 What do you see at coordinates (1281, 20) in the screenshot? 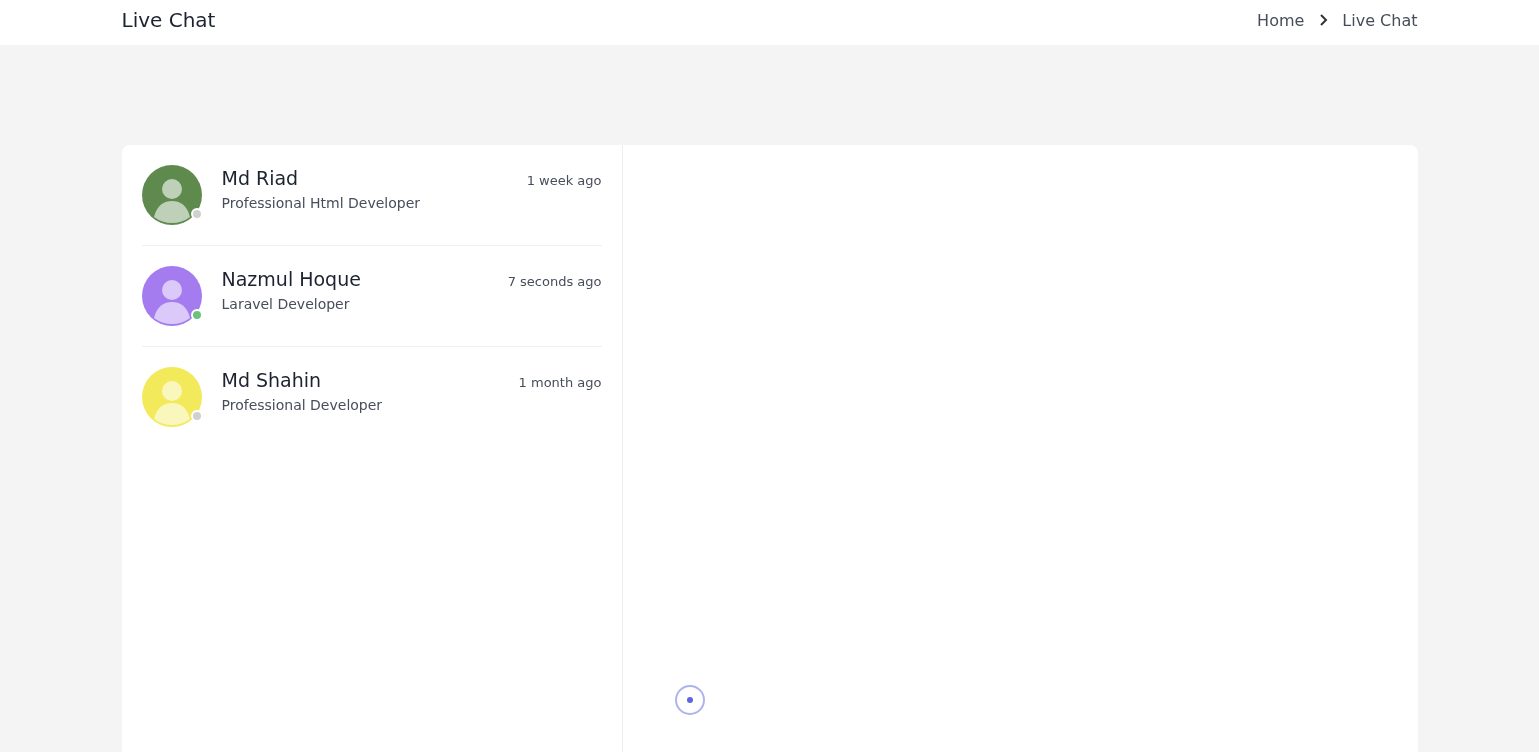
I see `breadcrumb-link: Home` at bounding box center [1281, 20].